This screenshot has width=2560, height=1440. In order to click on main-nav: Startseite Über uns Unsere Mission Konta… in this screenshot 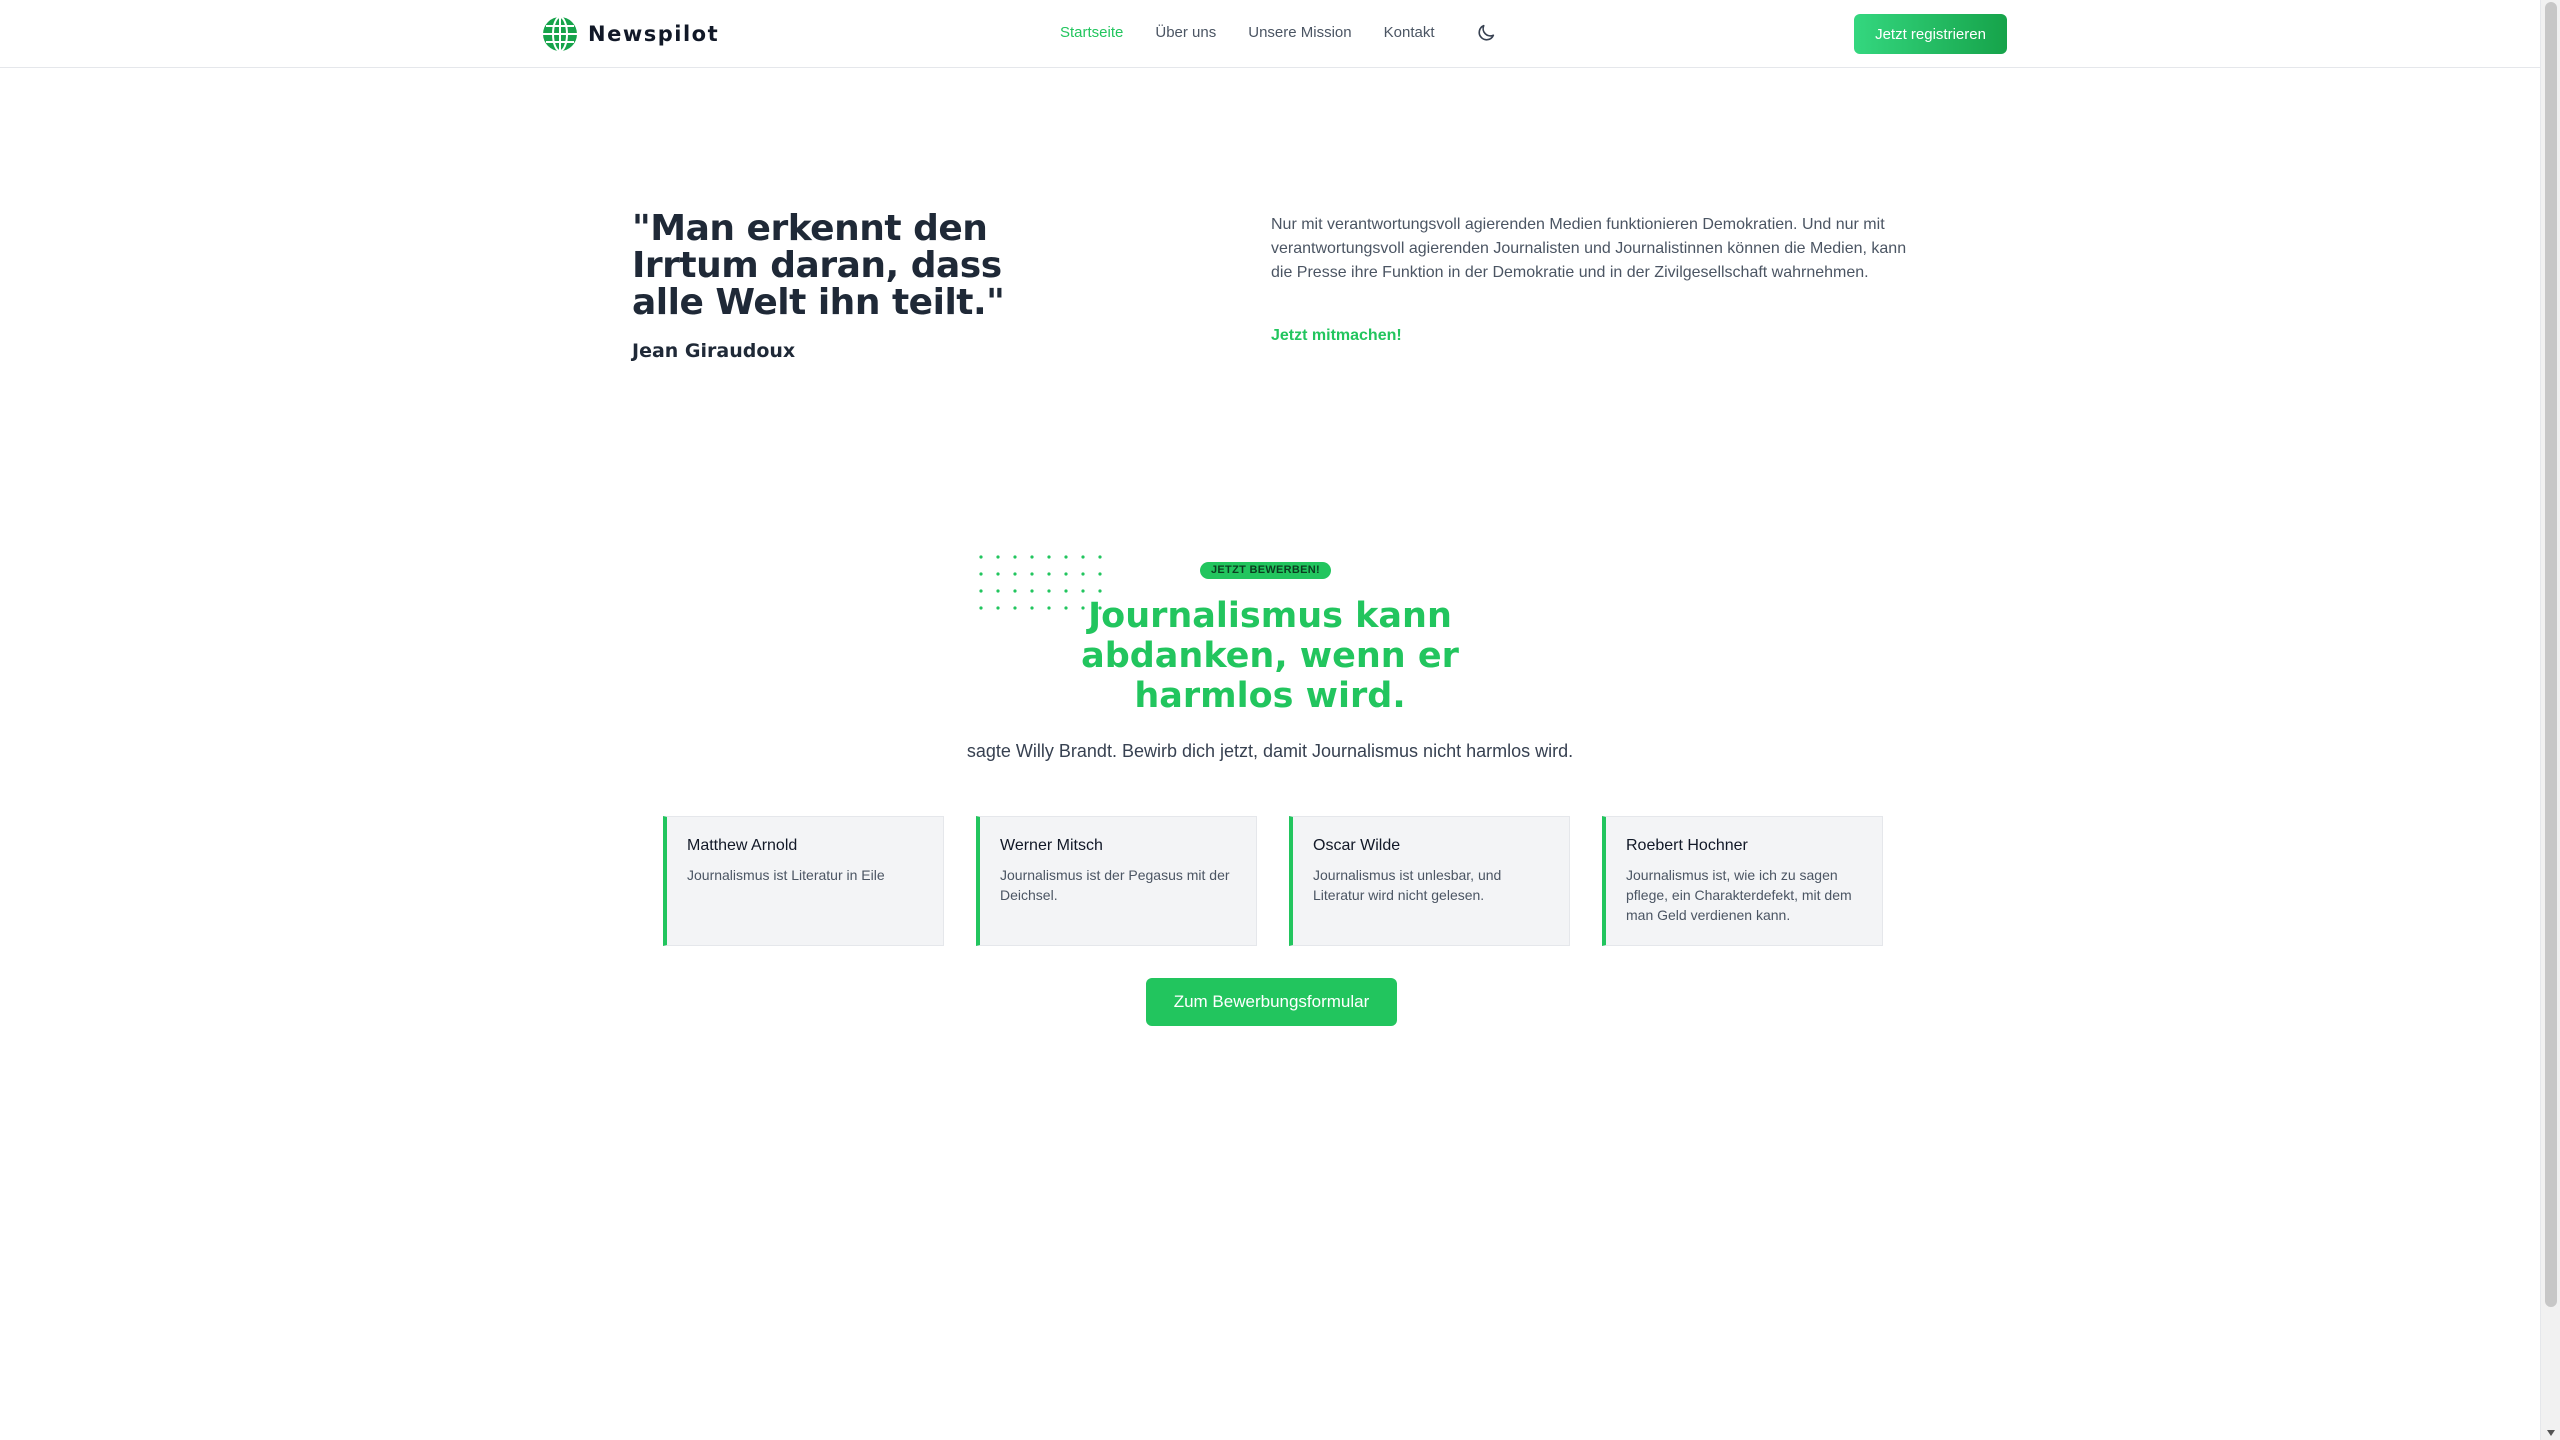, I will do `click(1263, 32)`.